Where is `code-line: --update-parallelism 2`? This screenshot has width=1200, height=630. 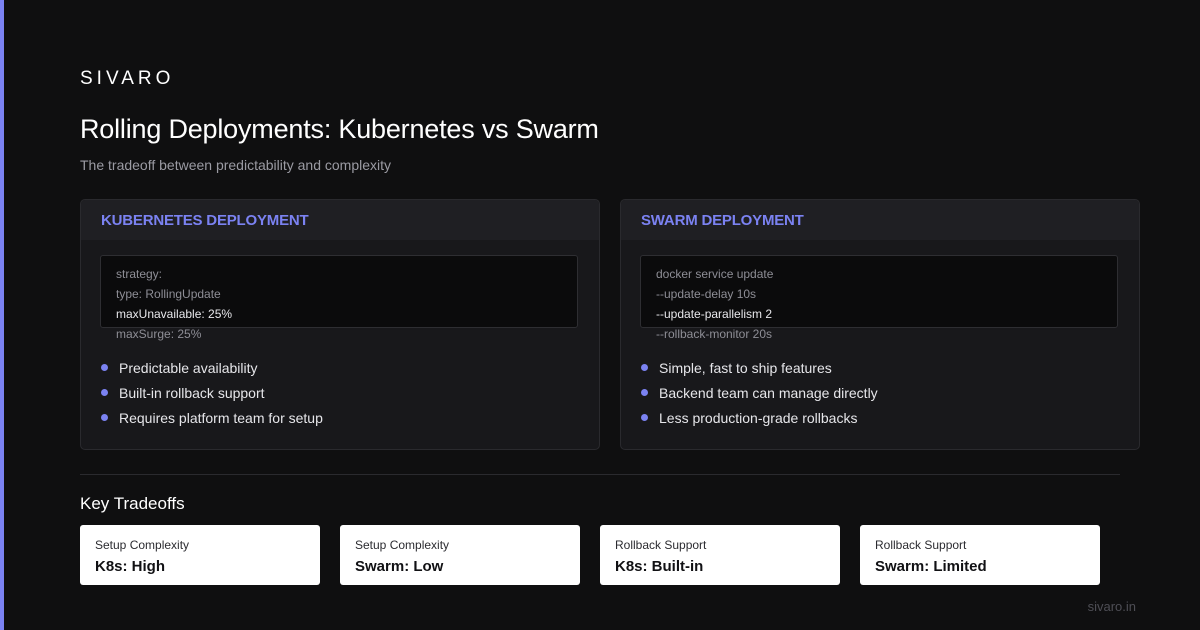 code-line: --update-parallelism 2 is located at coordinates (714, 314).